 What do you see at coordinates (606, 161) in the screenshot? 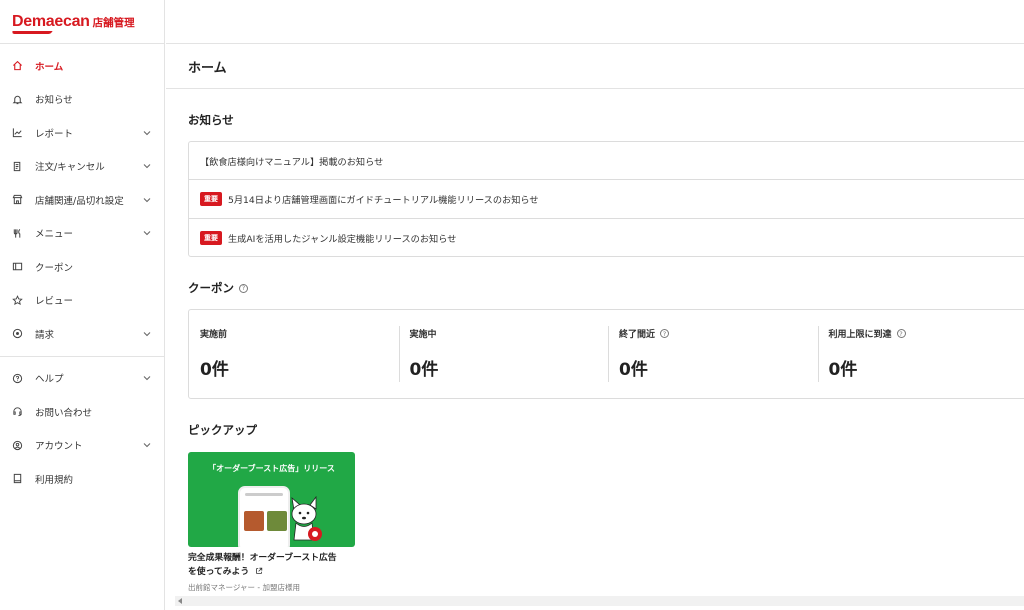
I see `news-item: 【飲食店様向けマニュアル】掲載のお知らせ` at bounding box center [606, 161].